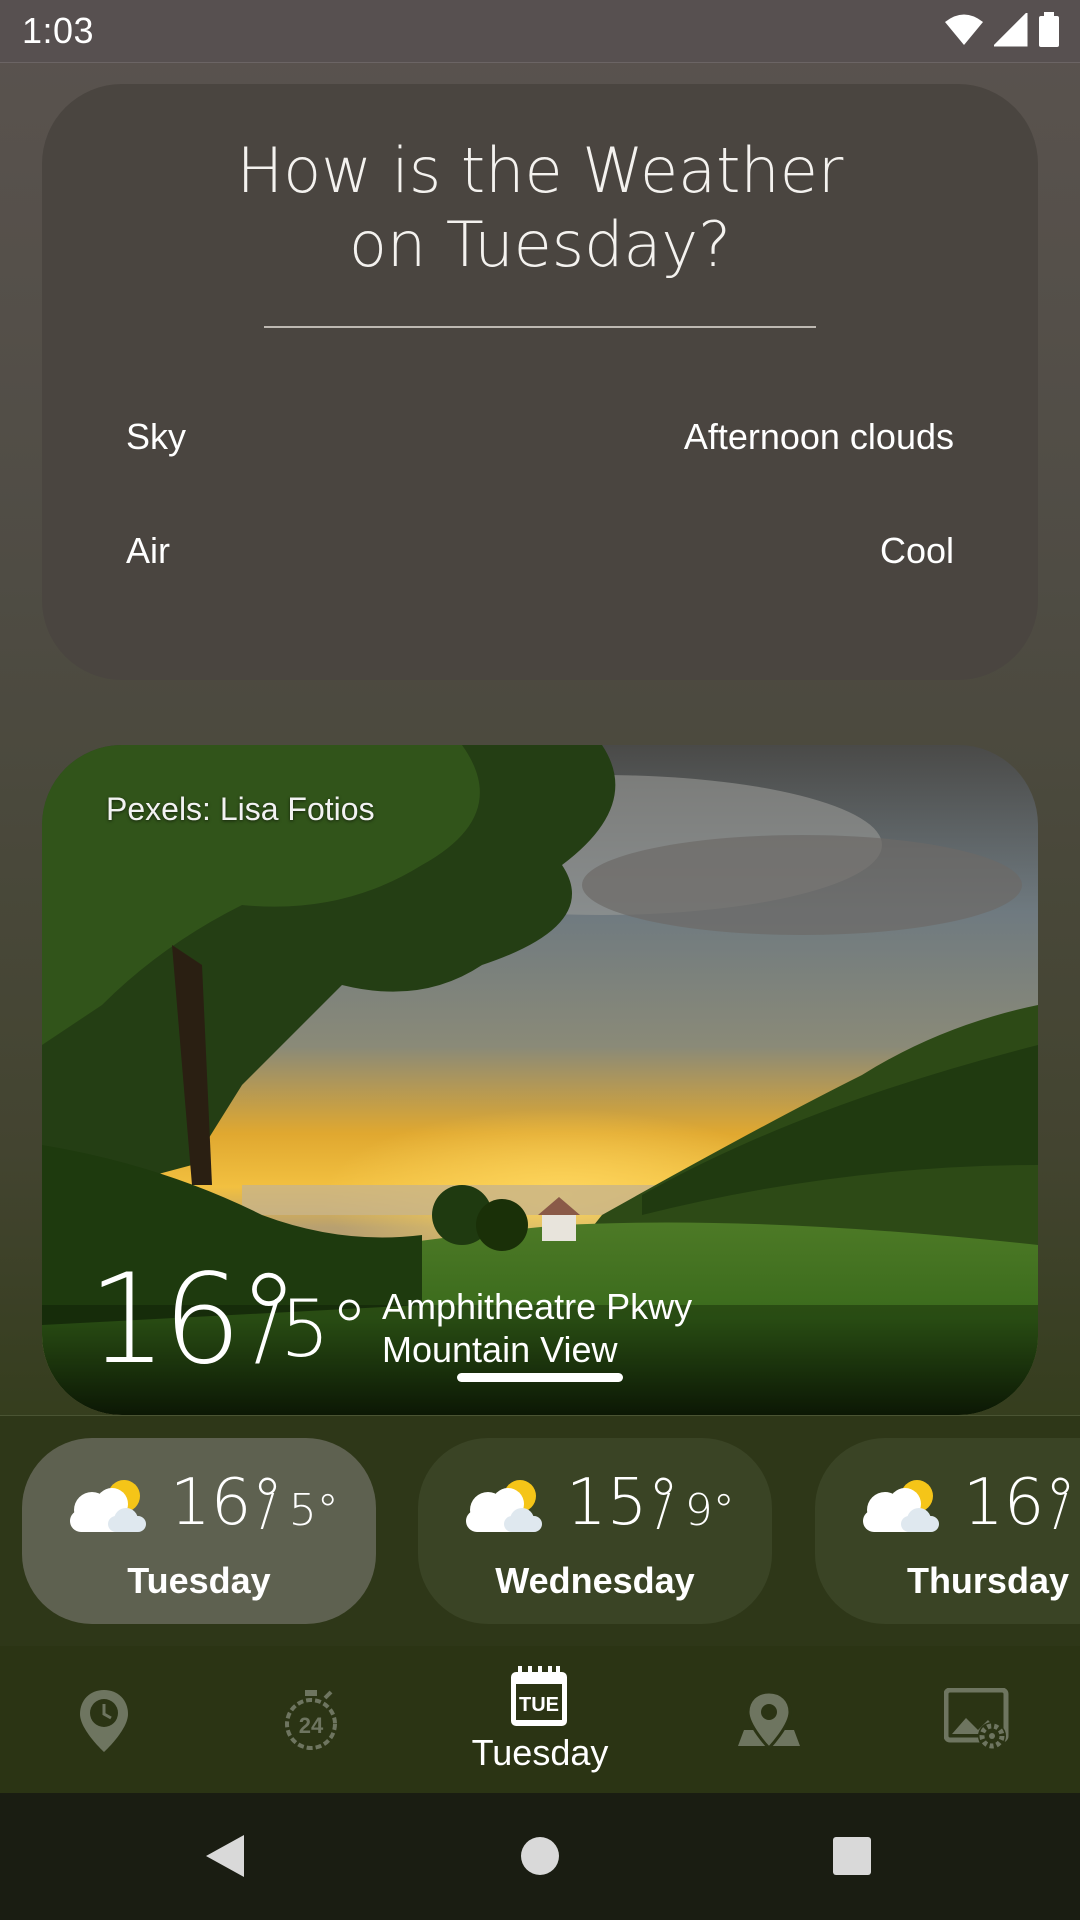 This screenshot has height=1920, width=1080. Describe the element at coordinates (311, 1725) in the screenshot. I see `svg-text: 24` at that location.